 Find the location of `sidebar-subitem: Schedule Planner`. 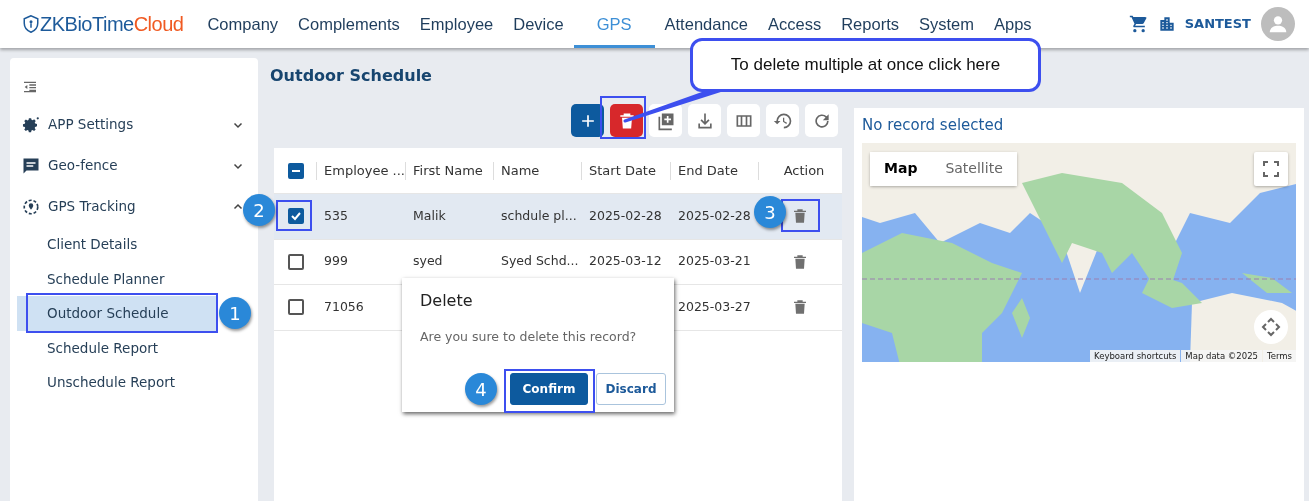

sidebar-subitem: Schedule Planner is located at coordinates (117, 278).